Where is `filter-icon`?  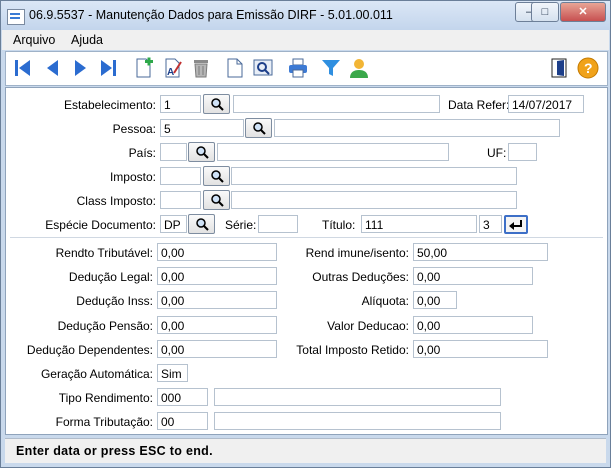 filter-icon is located at coordinates (331, 68).